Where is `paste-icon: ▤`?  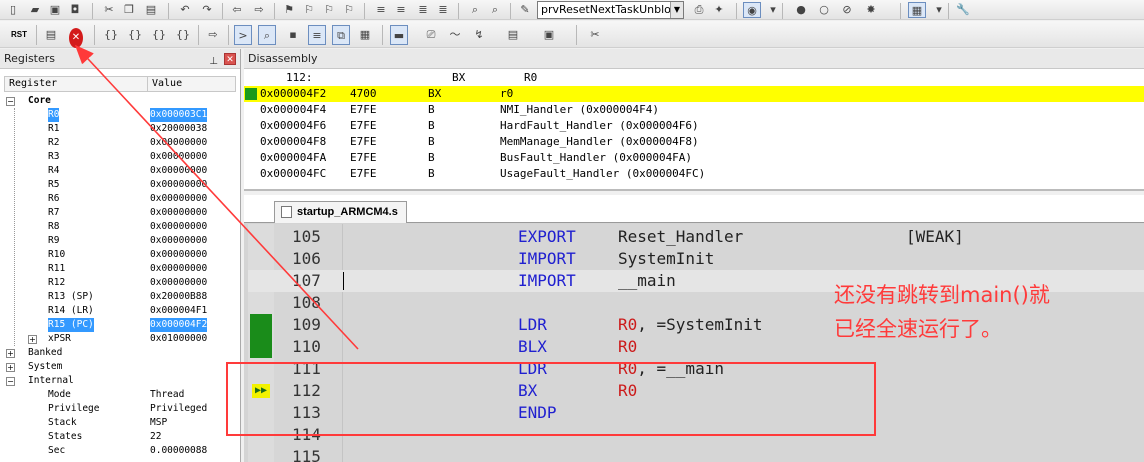 paste-icon: ▤ is located at coordinates (151, 10).